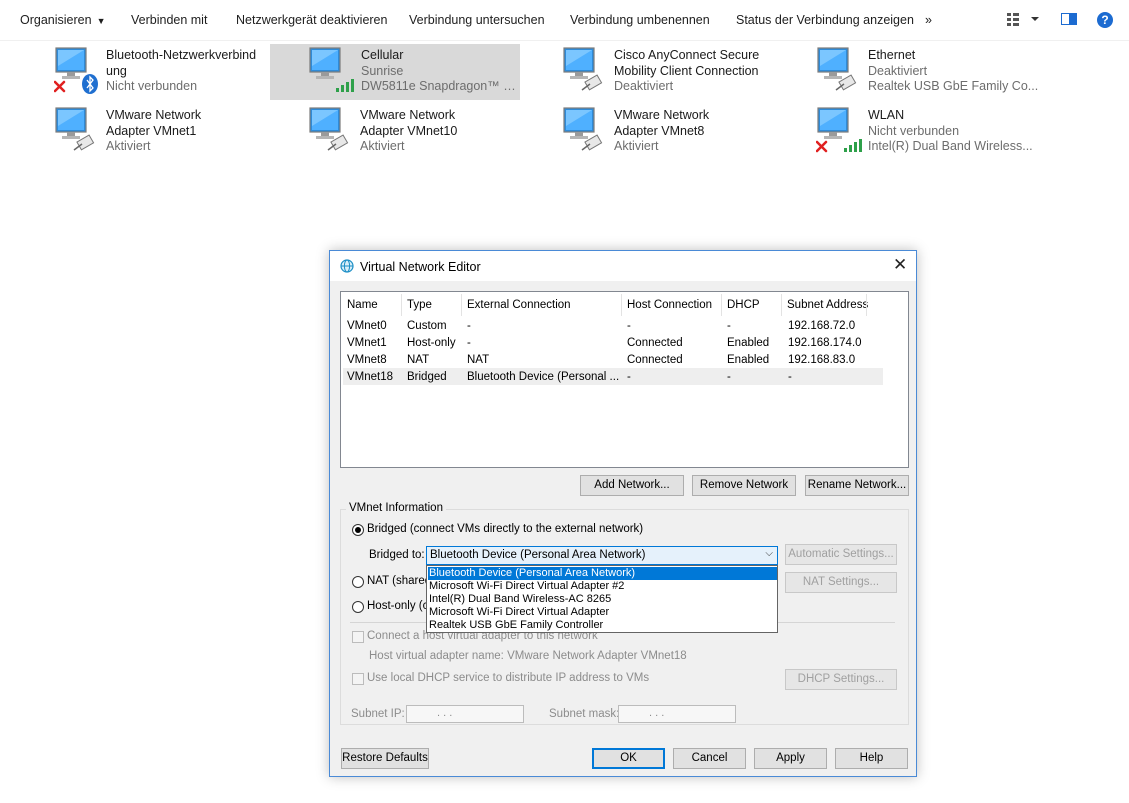  What do you see at coordinates (640, 20) in the screenshot?
I see `rename-connection-button: Verbindung umbenennen` at bounding box center [640, 20].